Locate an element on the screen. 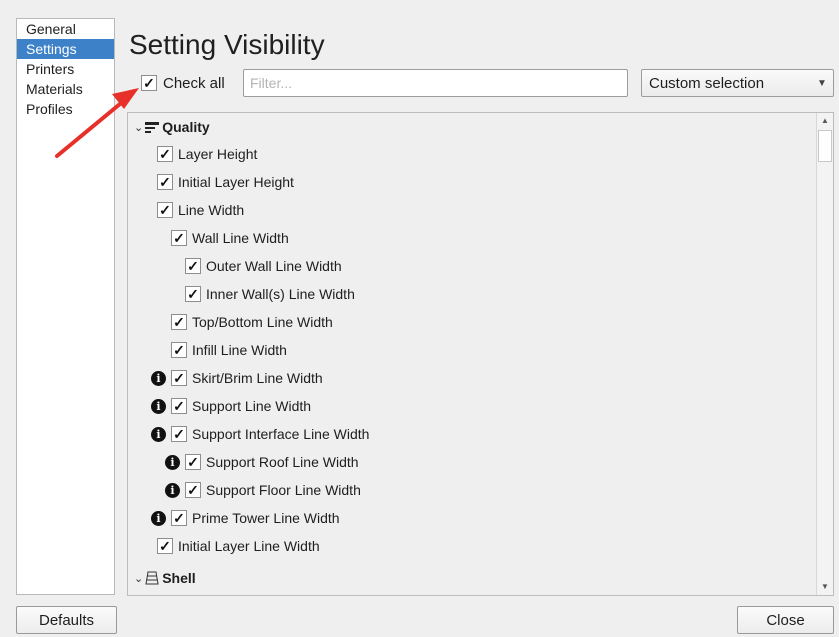 Image resolution: width=839 pixels, height=637 pixels. setting-label: Support Roof Line Width is located at coordinates (282, 462).